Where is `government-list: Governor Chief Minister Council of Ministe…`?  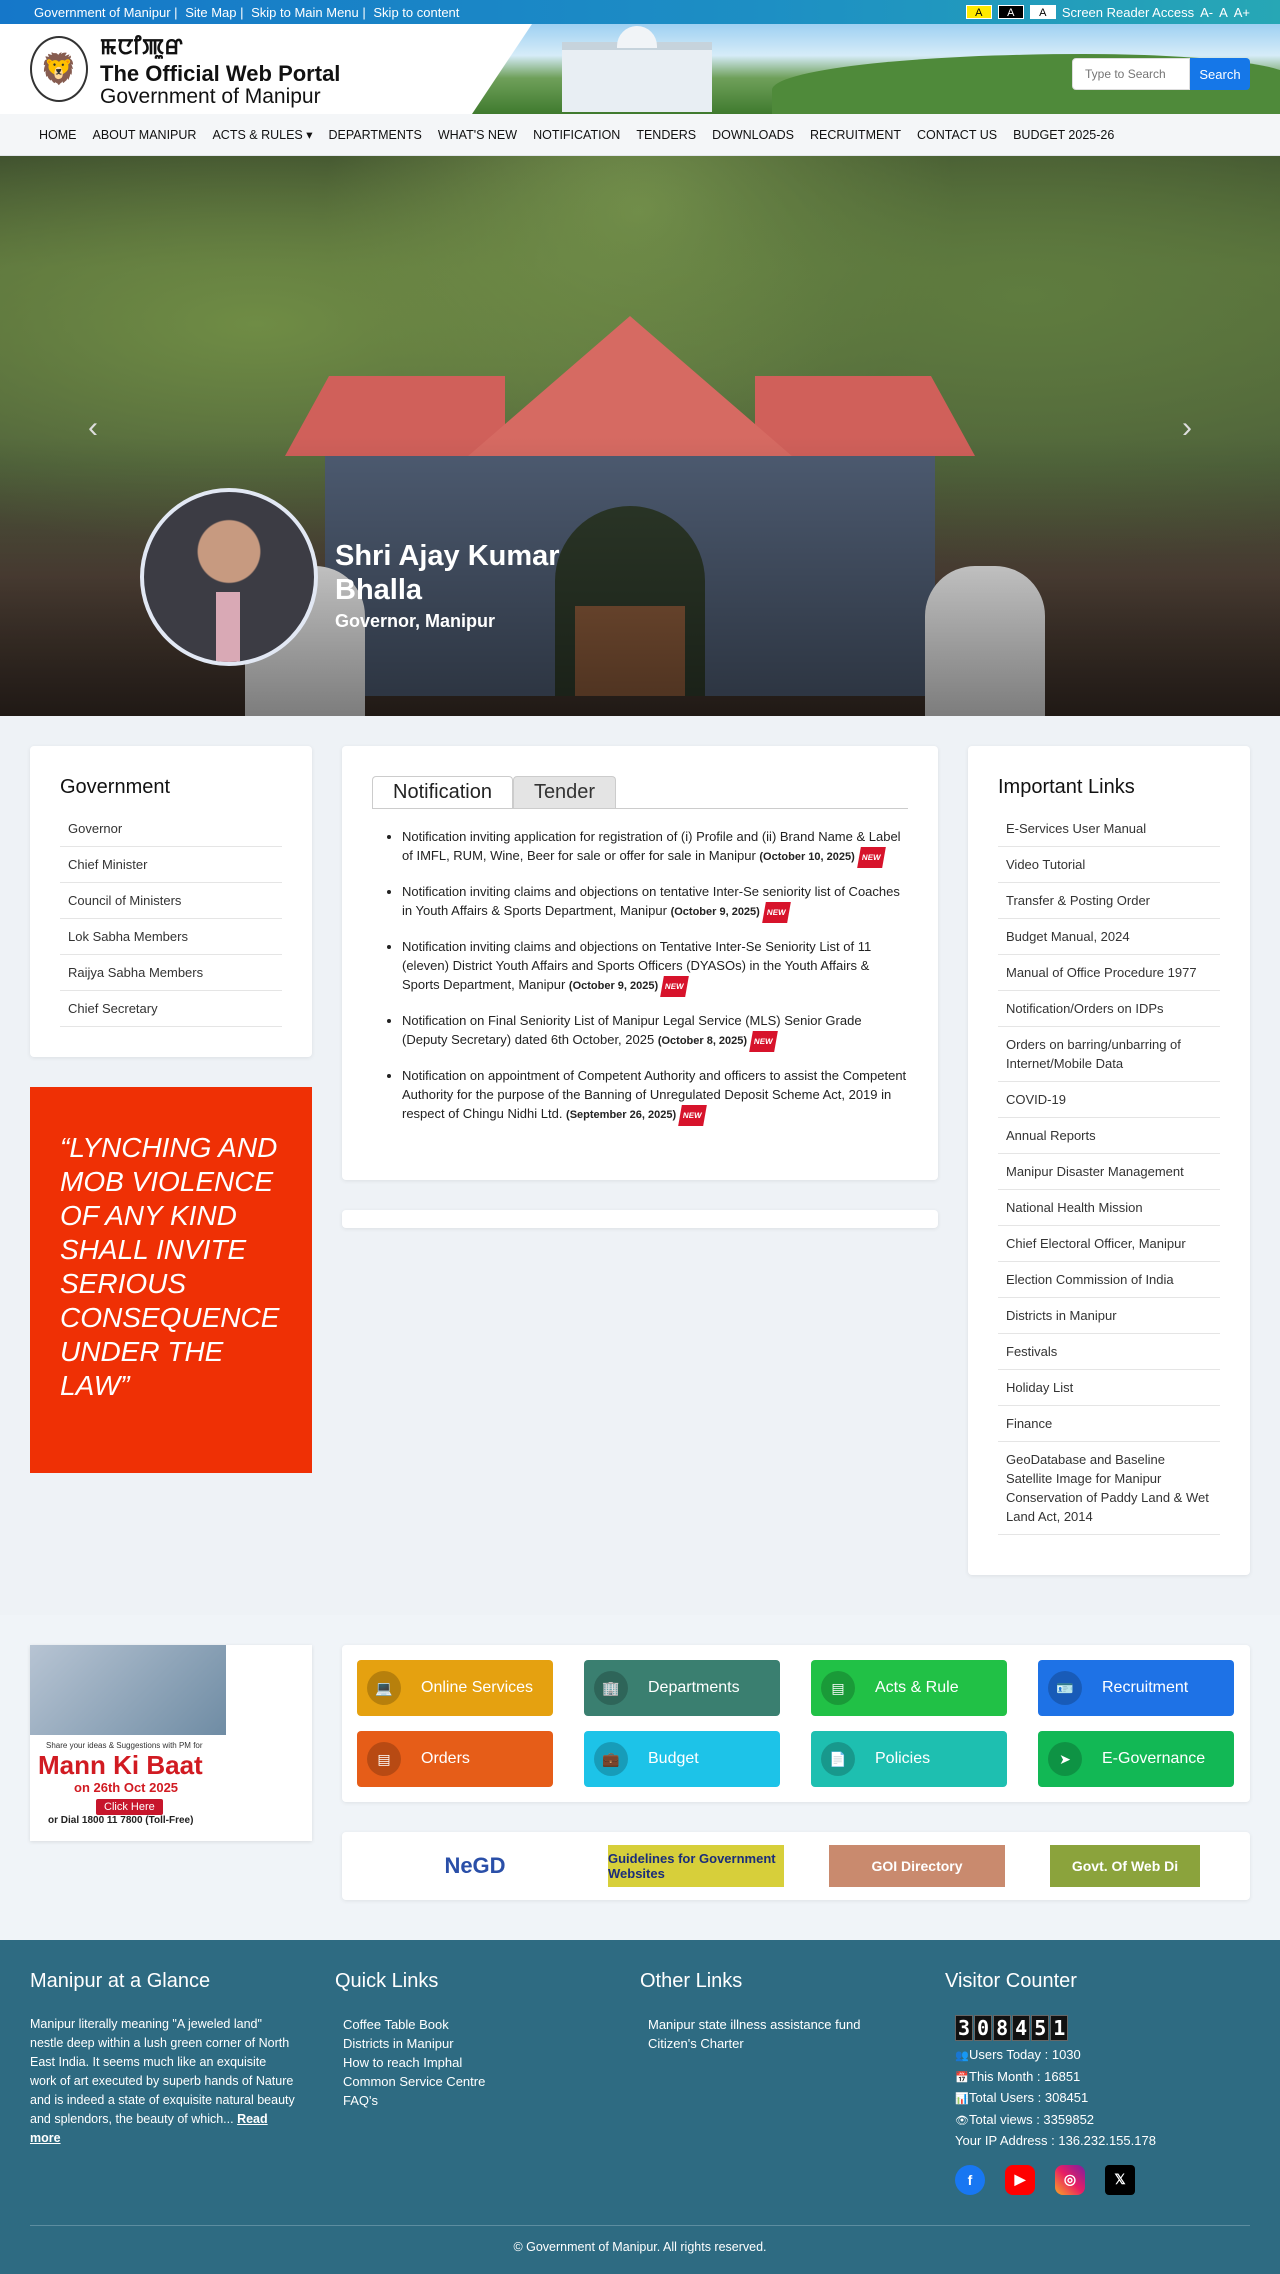
government-list: Governor Chief Minister Council of Ministe… is located at coordinates (171, 919).